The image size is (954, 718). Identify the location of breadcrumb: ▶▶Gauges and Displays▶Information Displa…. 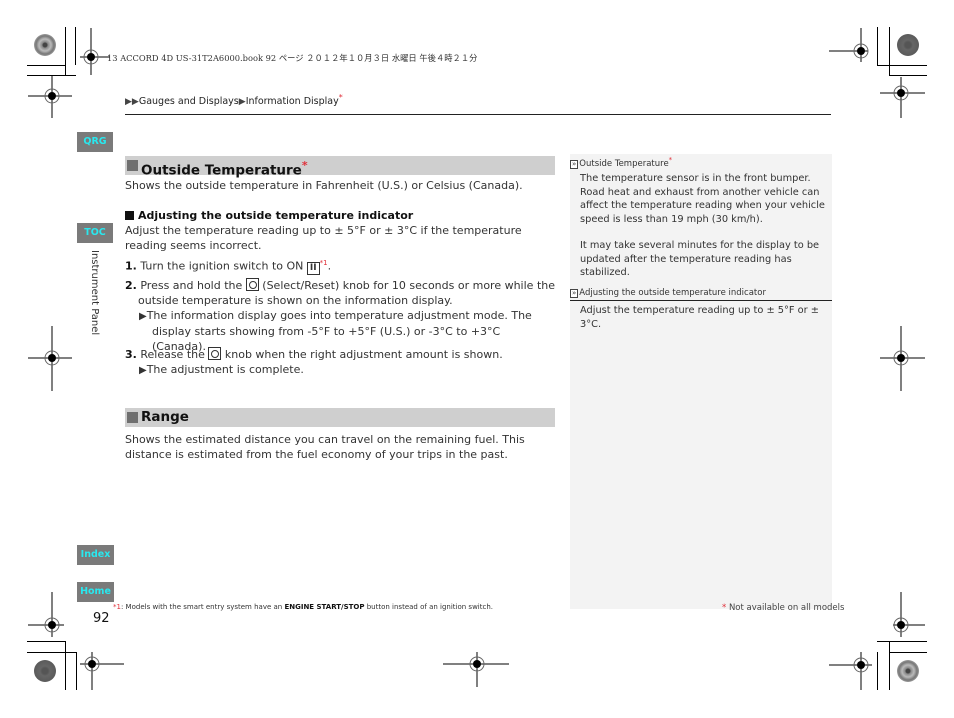
(234, 100).